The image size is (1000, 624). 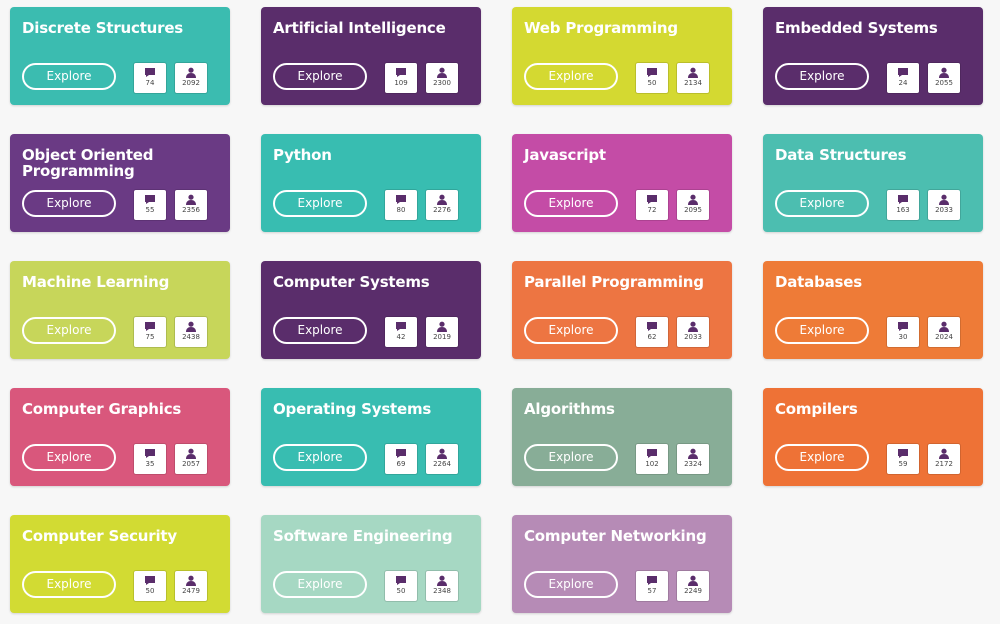 I want to click on comments-count: 72, so click(x=652, y=210).